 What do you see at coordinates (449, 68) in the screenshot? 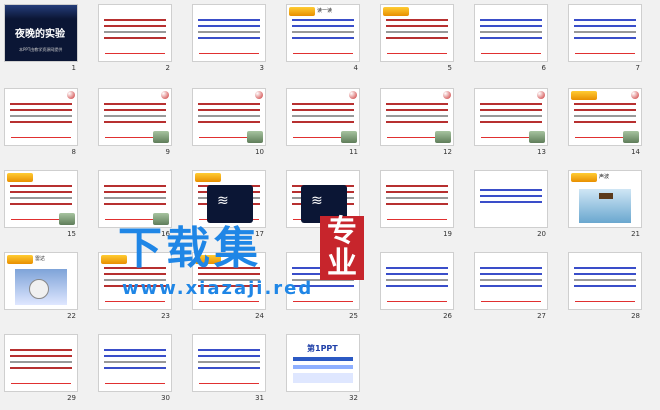
I see `slide-number: 5` at bounding box center [449, 68].